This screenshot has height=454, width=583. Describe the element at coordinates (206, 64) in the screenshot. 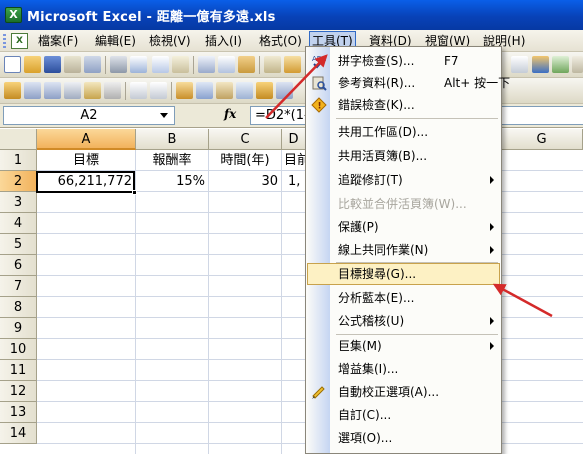

I see `cut-icon` at that location.